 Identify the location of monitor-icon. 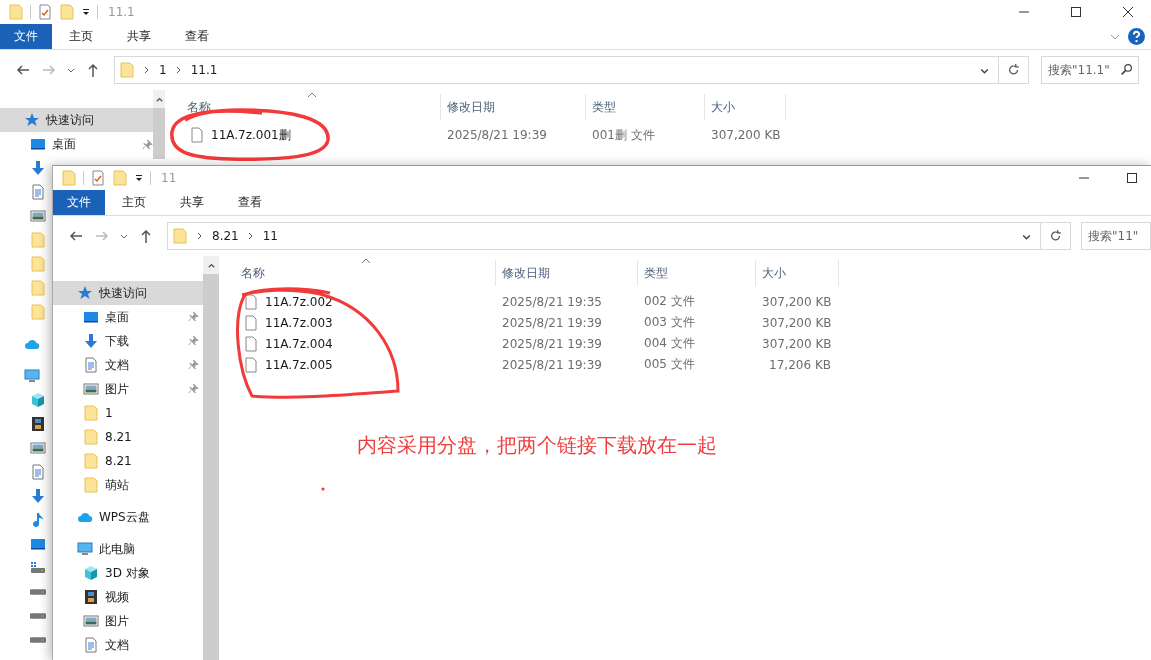
(91, 317).